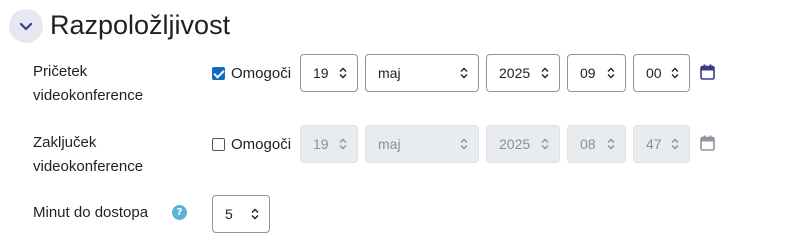  I want to click on end-hour-select: 08, so click(596, 144).